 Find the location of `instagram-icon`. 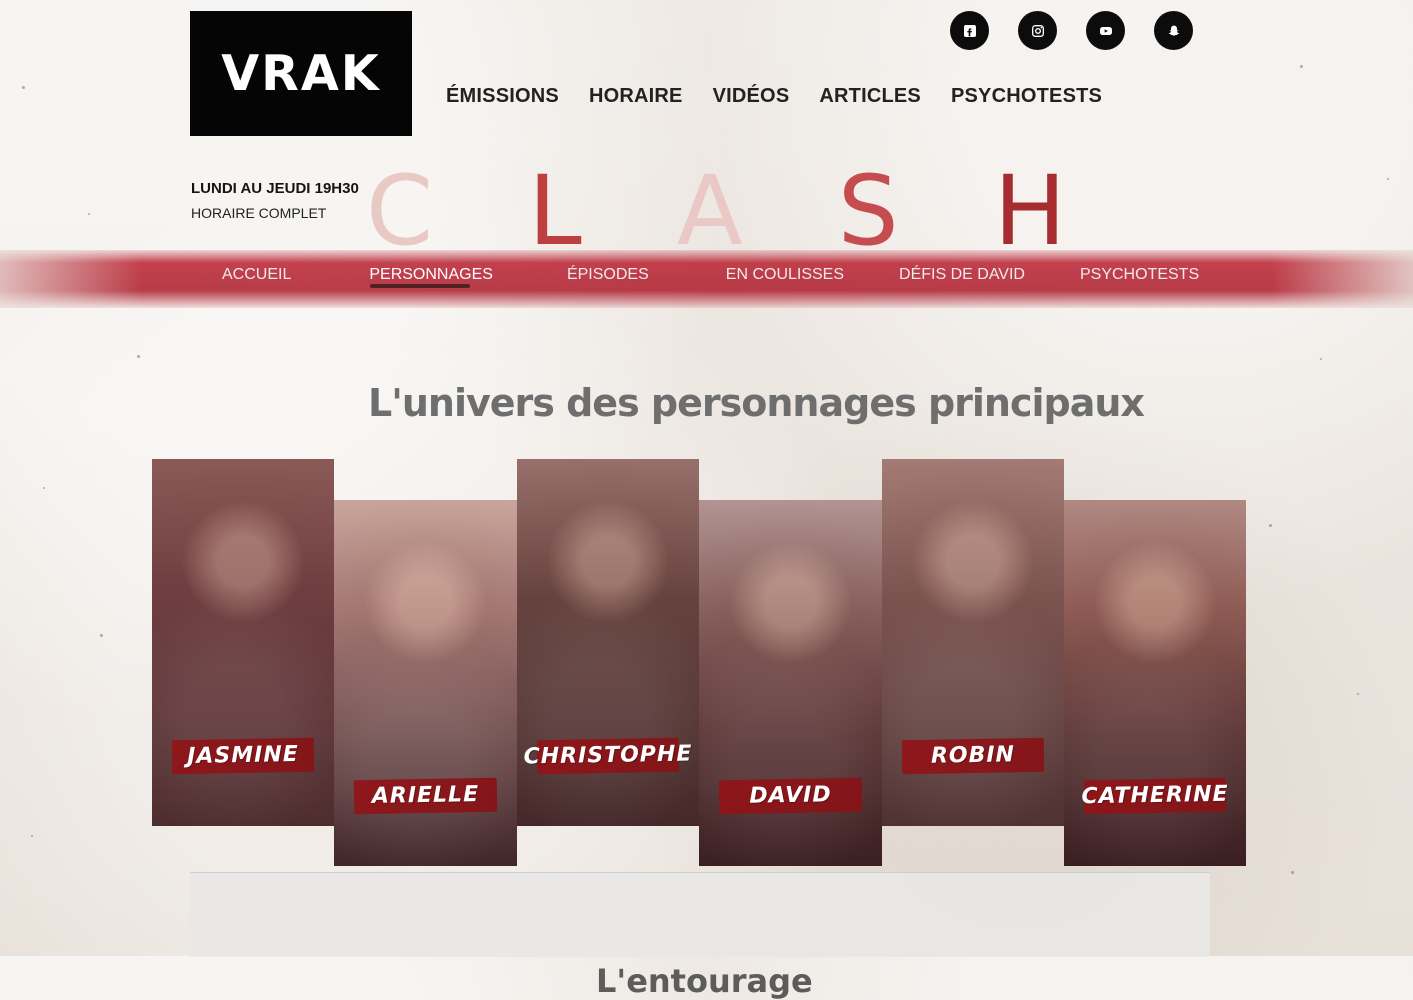

instagram-icon is located at coordinates (1037, 30).